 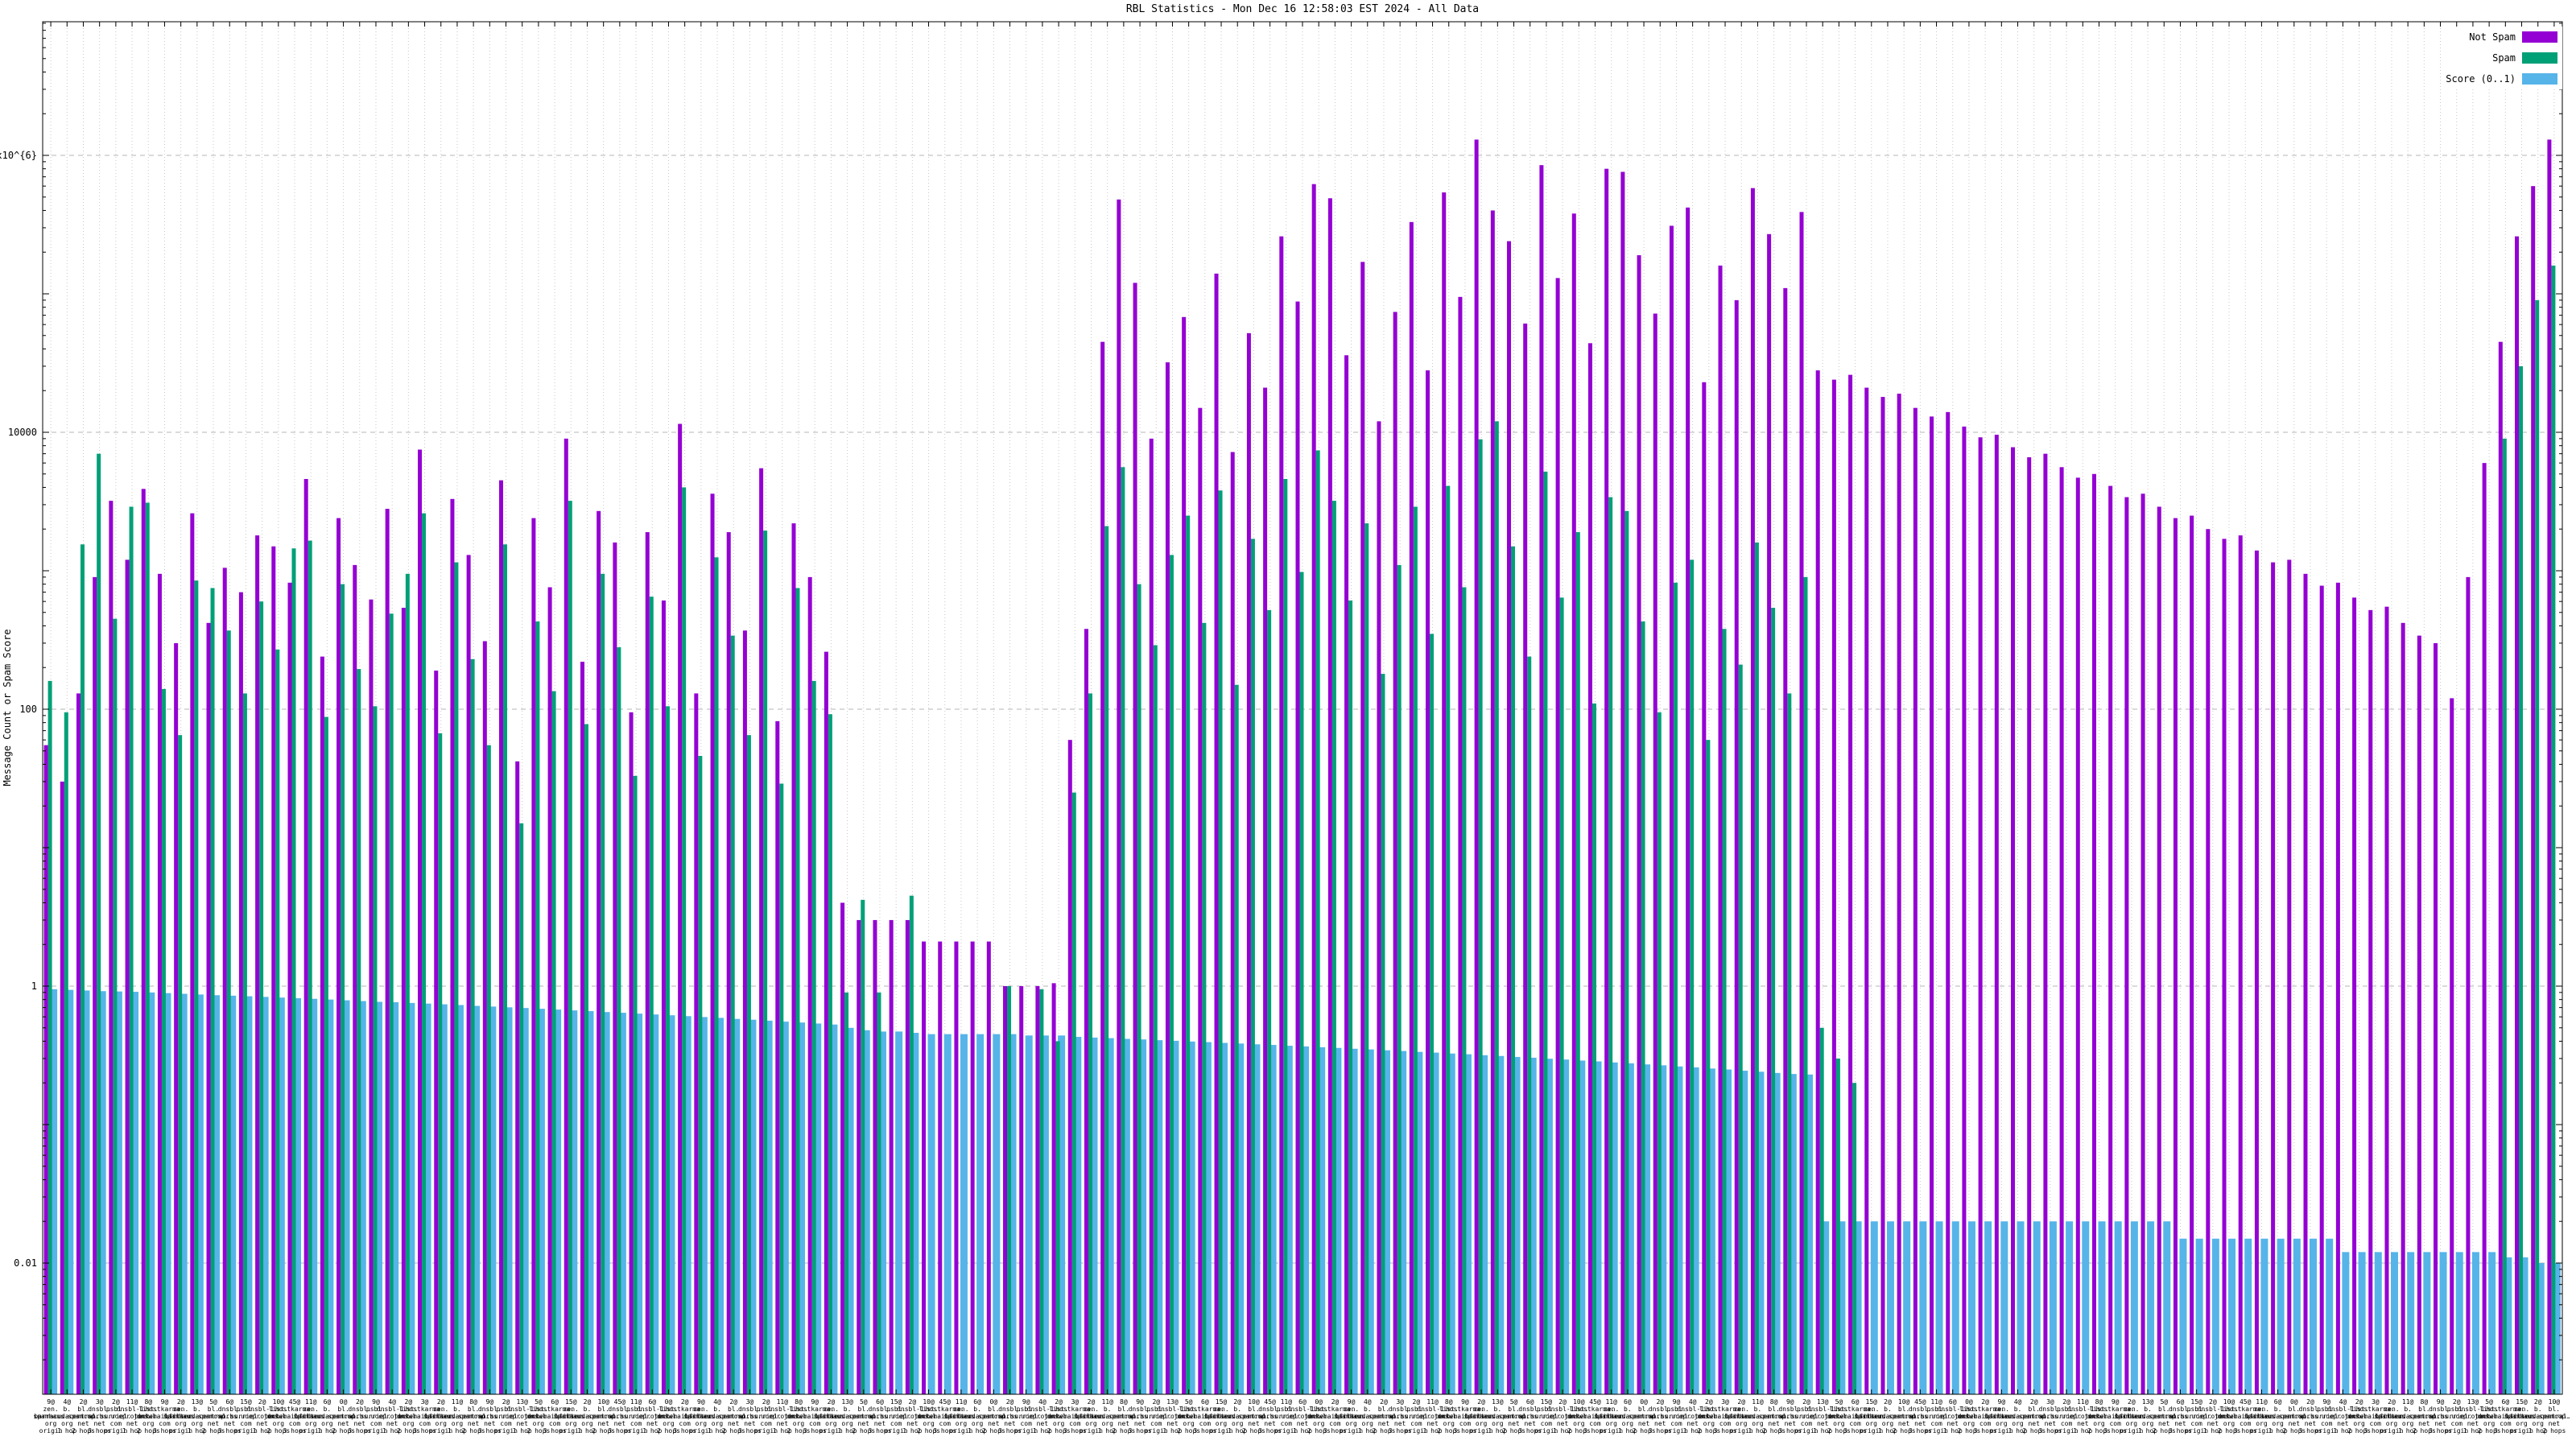 I want to click on y-tick-label: 10000, so click(x=22, y=432).